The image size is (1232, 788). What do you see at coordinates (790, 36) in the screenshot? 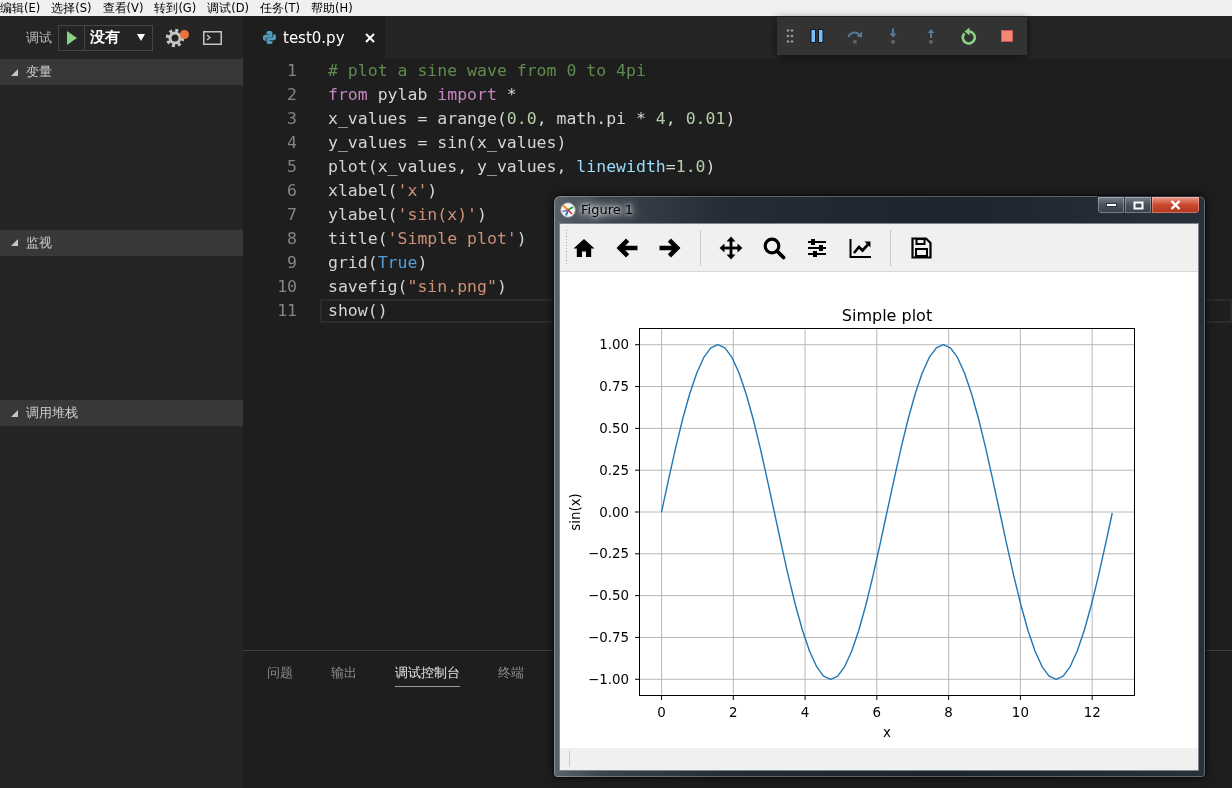
I see `drag-handle-icon` at bounding box center [790, 36].